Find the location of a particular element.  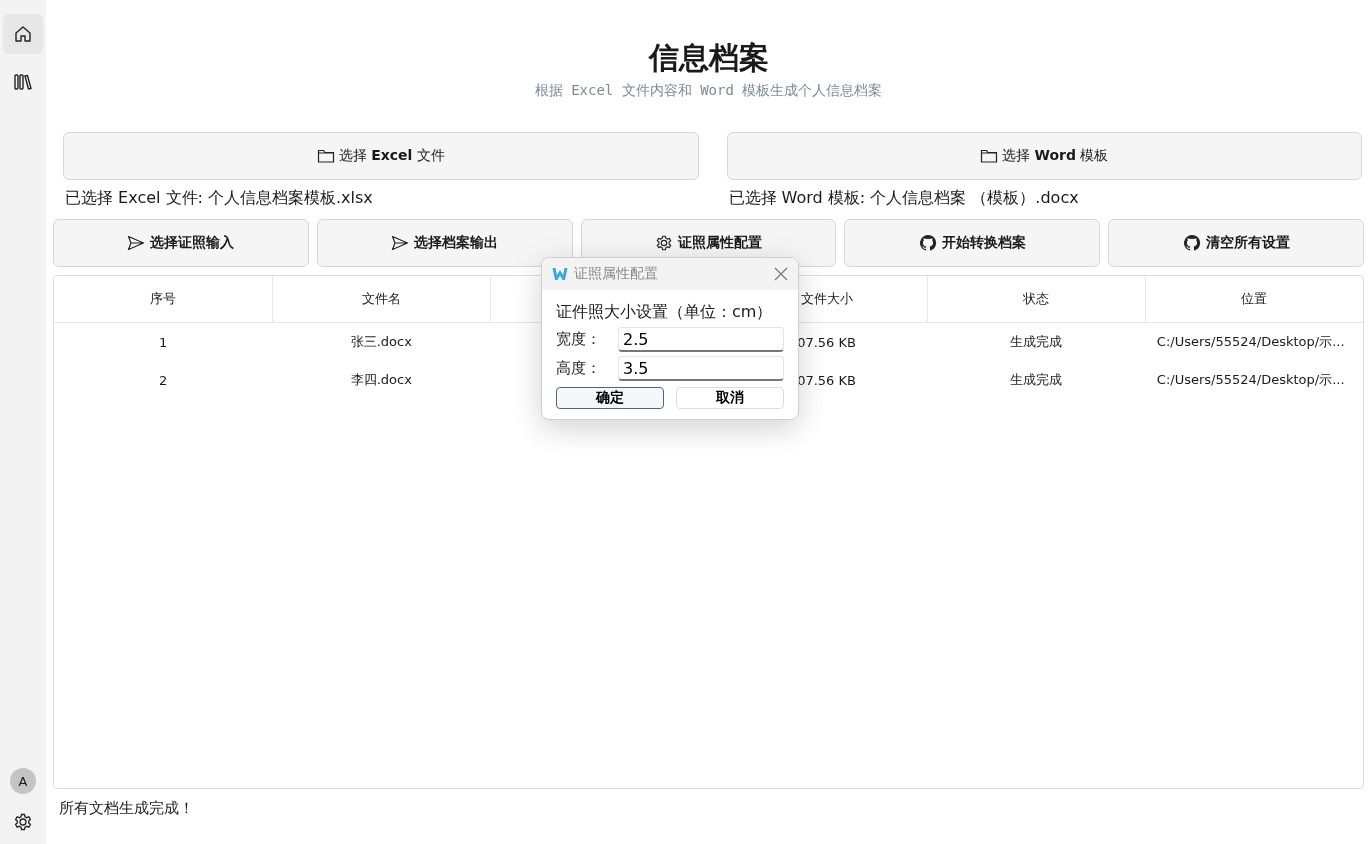

table-cell: 李四.docx is located at coordinates (381, 380).